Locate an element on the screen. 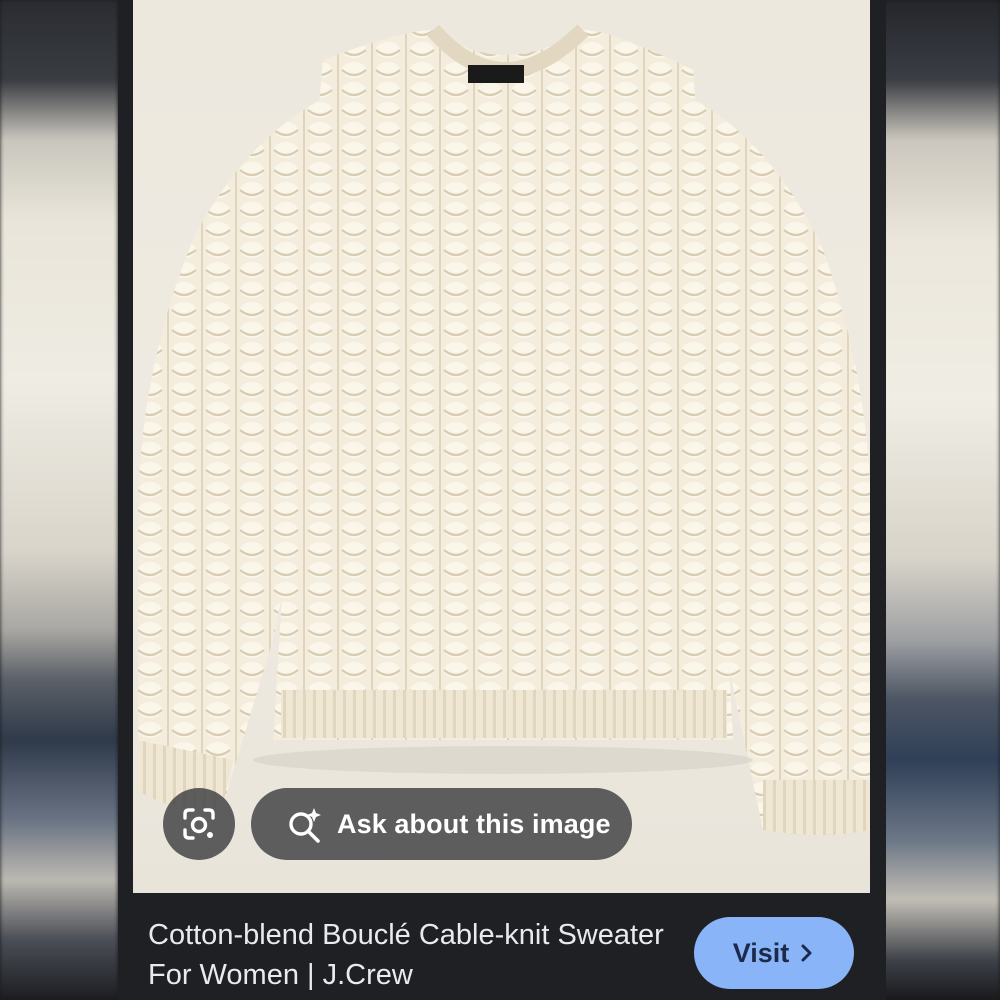 The width and height of the screenshot is (1000, 1000). google-lens-icon is located at coordinates (199, 824).